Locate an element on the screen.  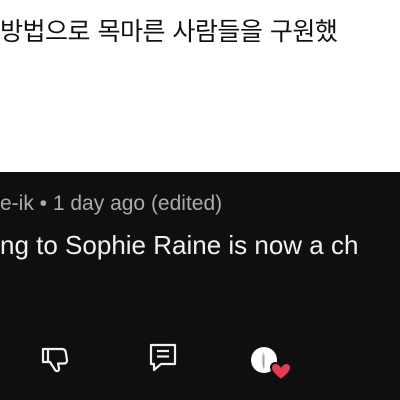
comment-meta: e-ik • 1 day ago (edited) is located at coordinates (111, 203).